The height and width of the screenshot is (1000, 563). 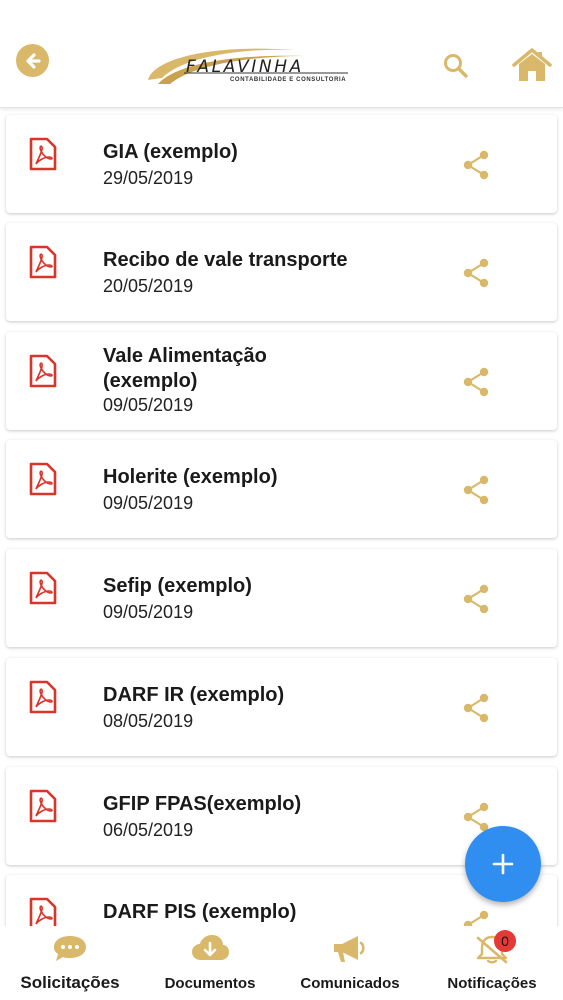 I want to click on add-document-button, so click(x=503, y=864).